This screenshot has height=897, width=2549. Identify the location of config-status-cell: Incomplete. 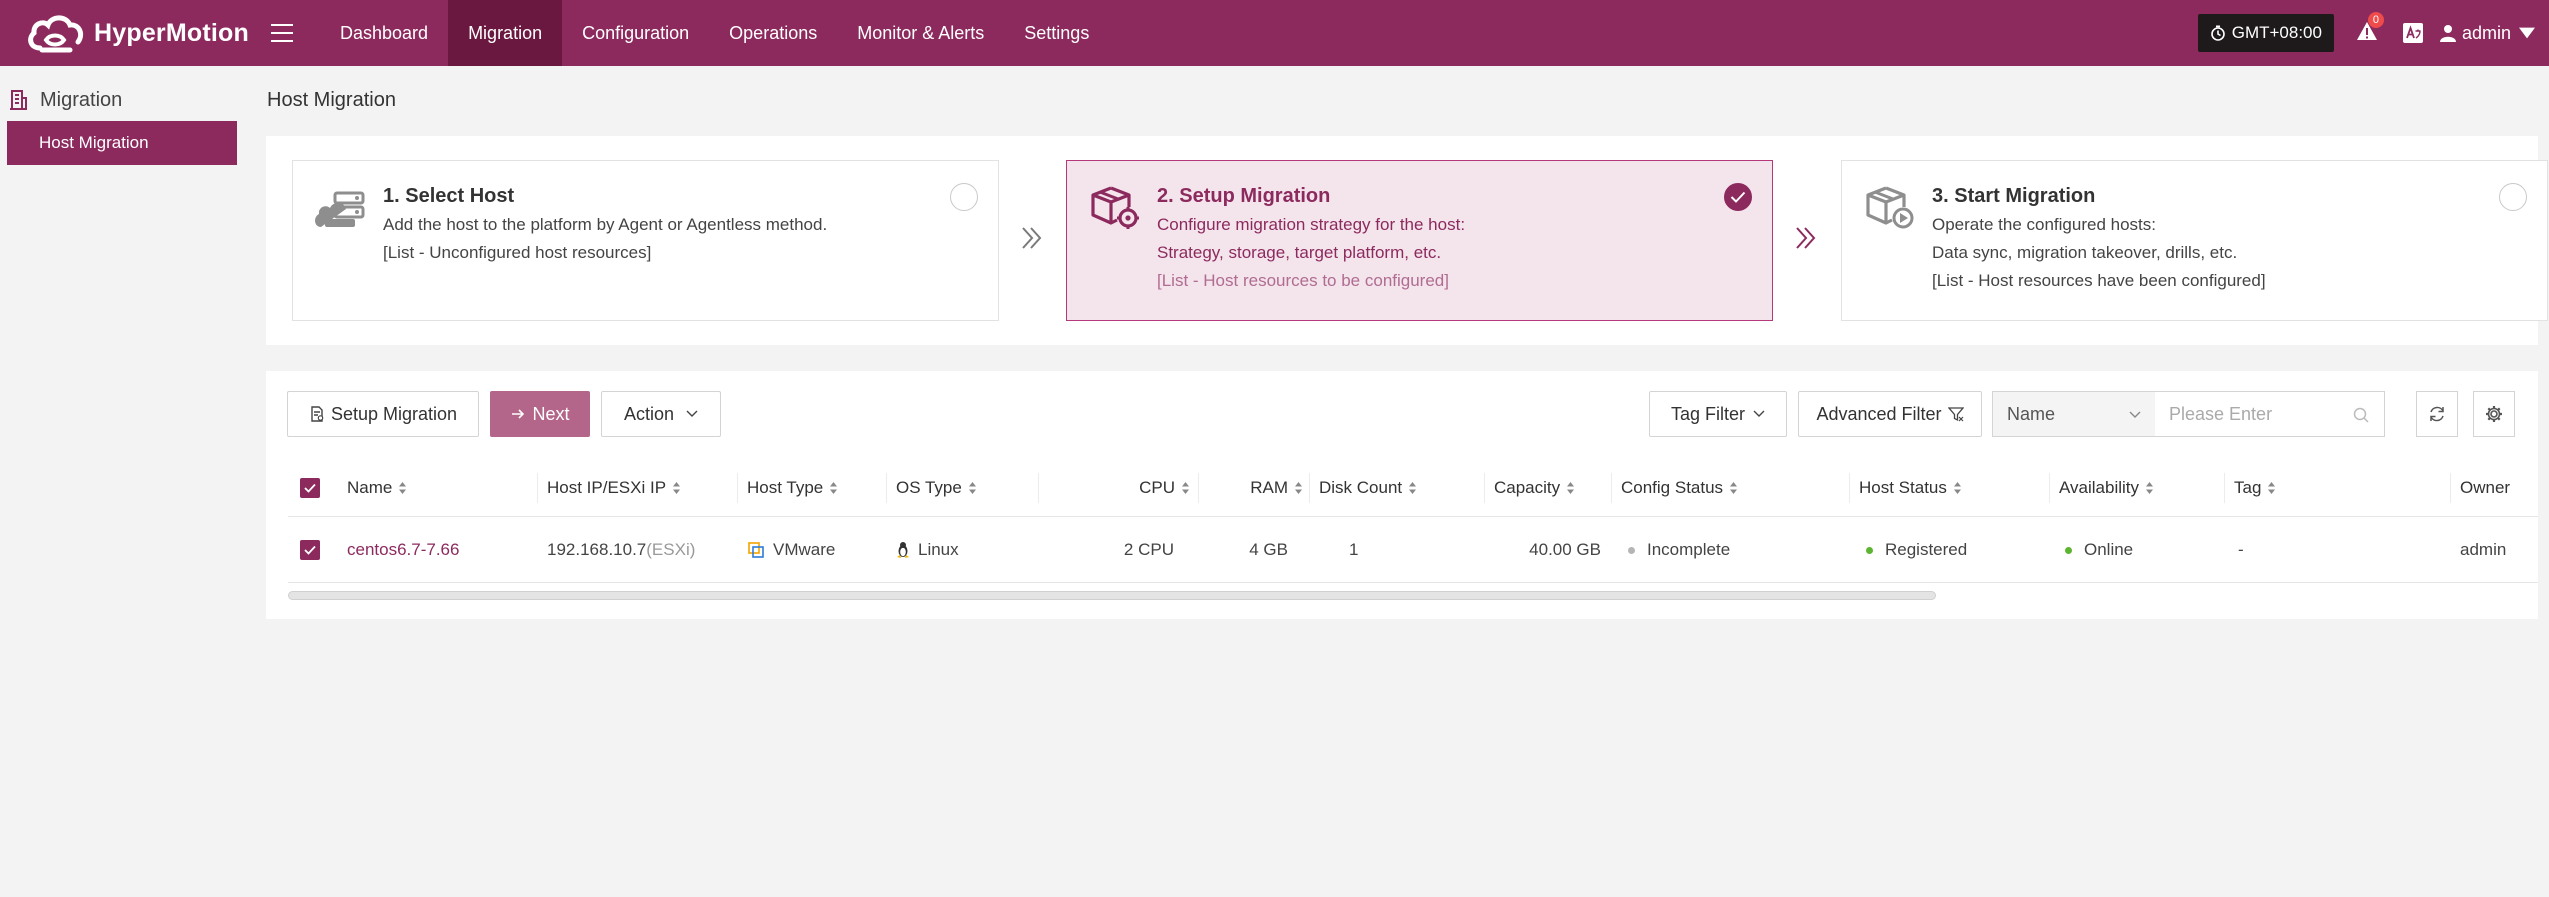
(1679, 550).